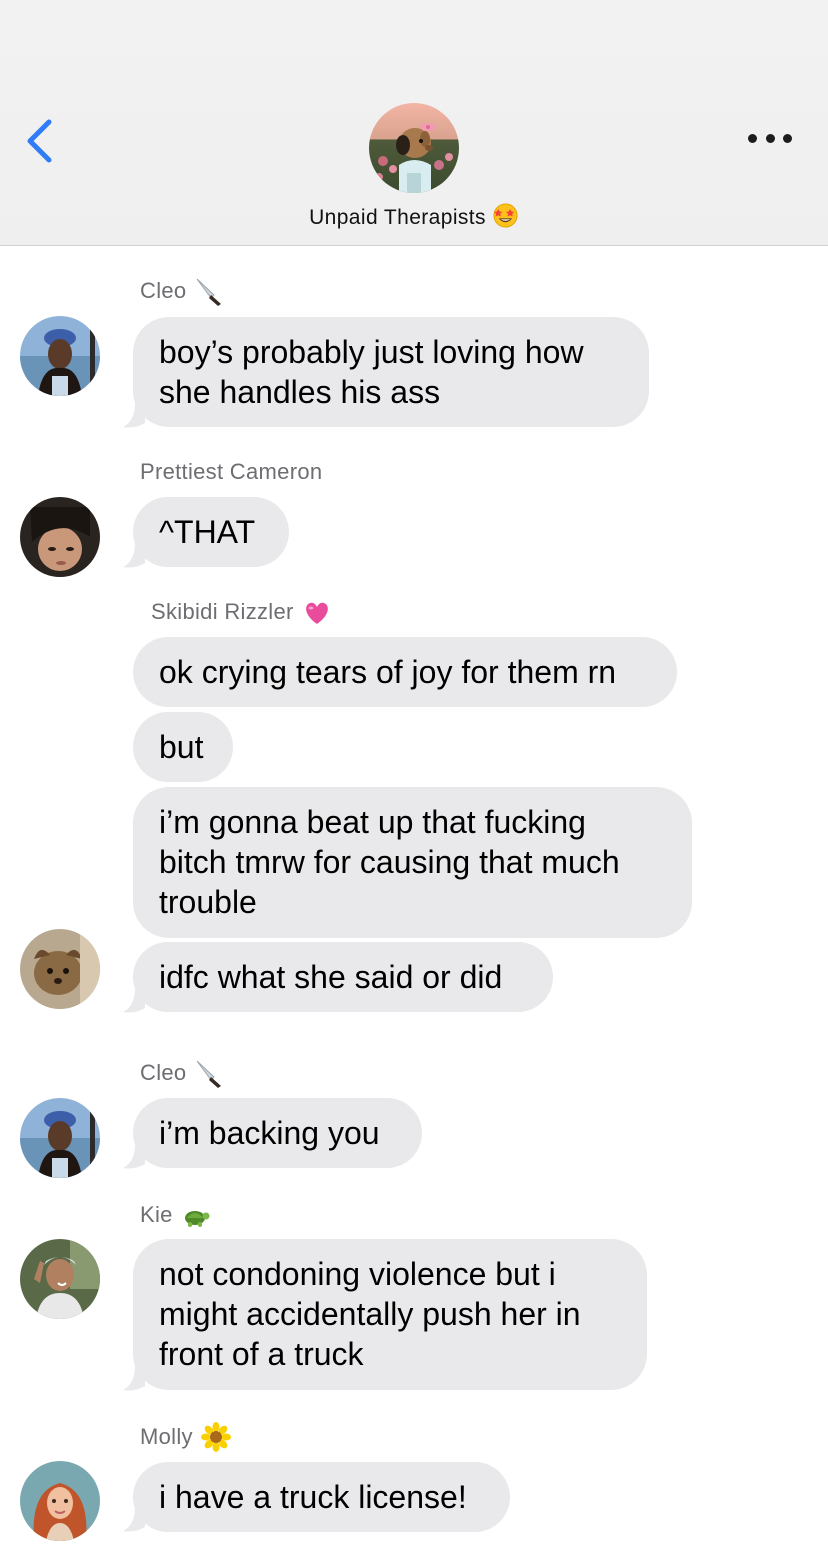  I want to click on pink-heart-emoji-icon, so click(317, 612).